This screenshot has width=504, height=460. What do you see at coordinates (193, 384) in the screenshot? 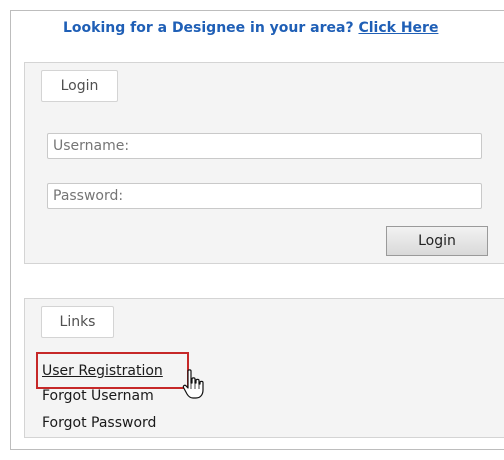
I see `hand-pointer-icon` at bounding box center [193, 384].